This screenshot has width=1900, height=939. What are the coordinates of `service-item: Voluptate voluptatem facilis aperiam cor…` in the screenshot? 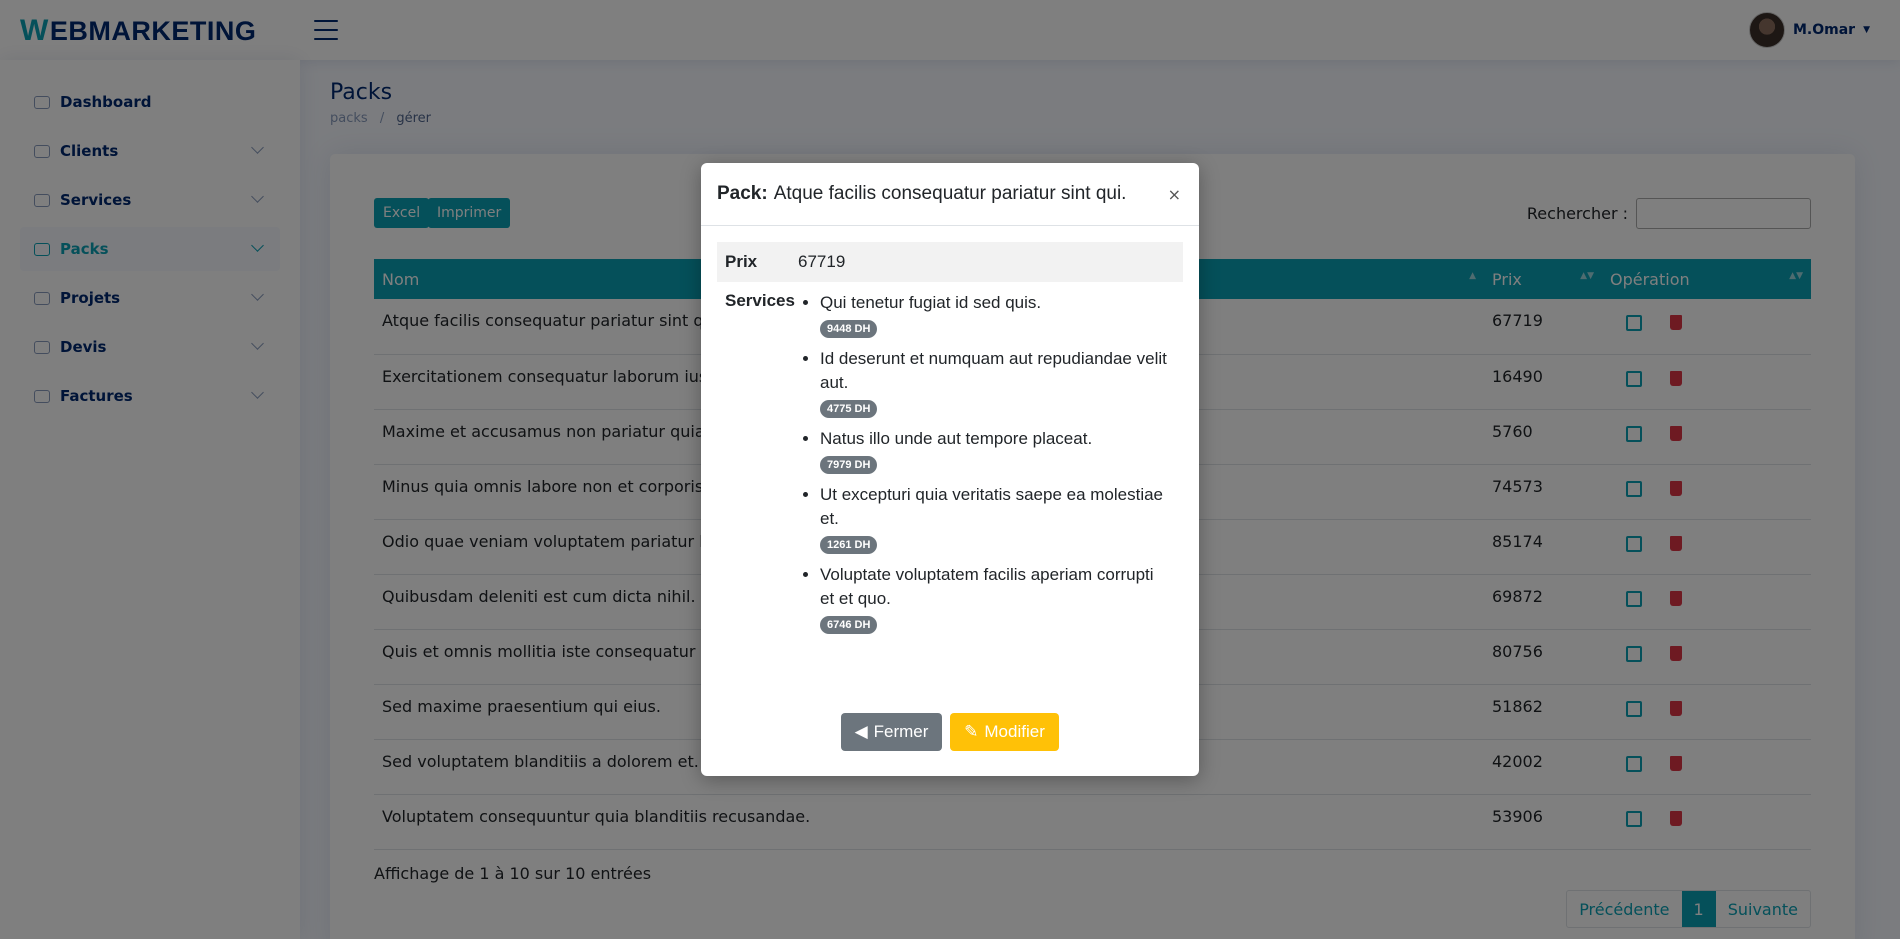 It's located at (994, 599).